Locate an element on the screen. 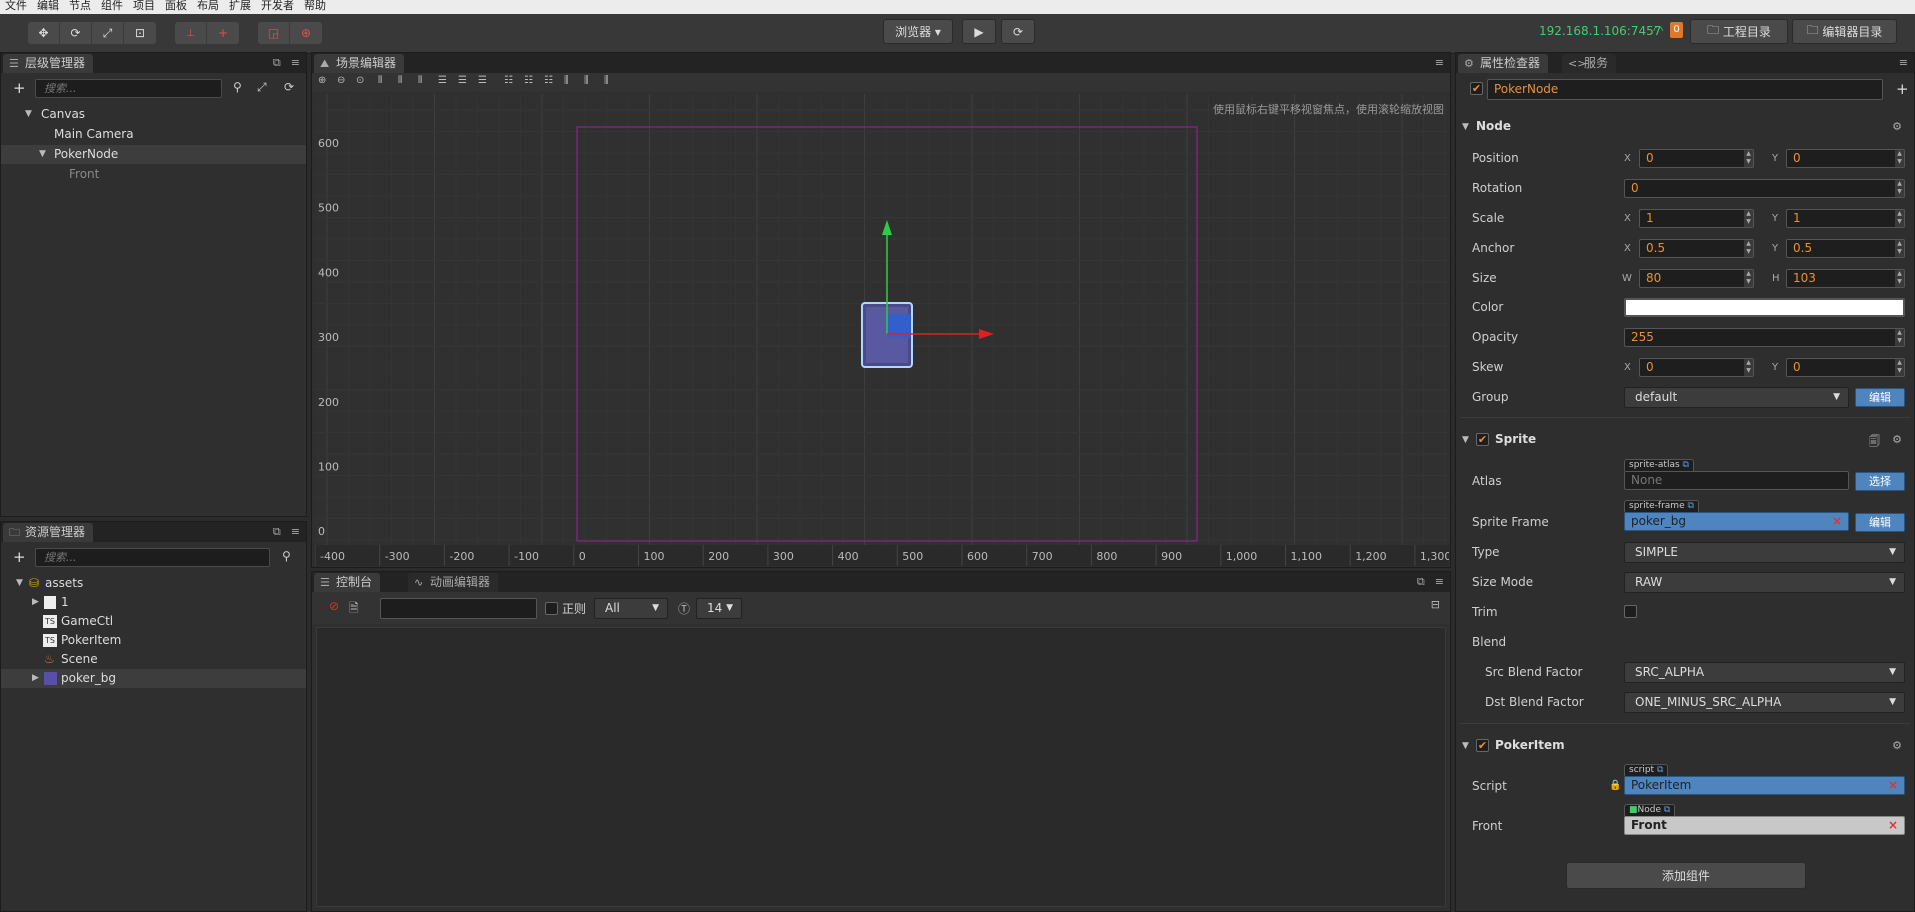 Image resolution: width=1915 pixels, height=912 pixels. center-icon: + is located at coordinates (223, 33).